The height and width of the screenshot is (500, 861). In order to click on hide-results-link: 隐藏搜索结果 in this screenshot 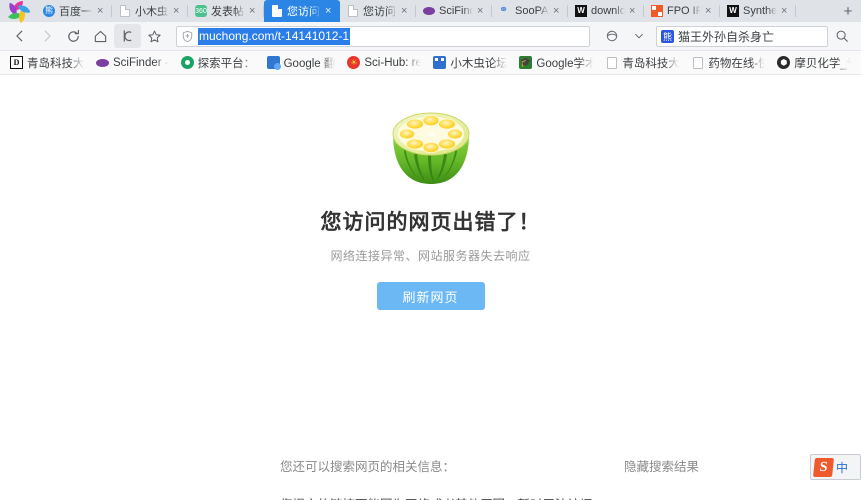, I will do `click(661, 465)`.